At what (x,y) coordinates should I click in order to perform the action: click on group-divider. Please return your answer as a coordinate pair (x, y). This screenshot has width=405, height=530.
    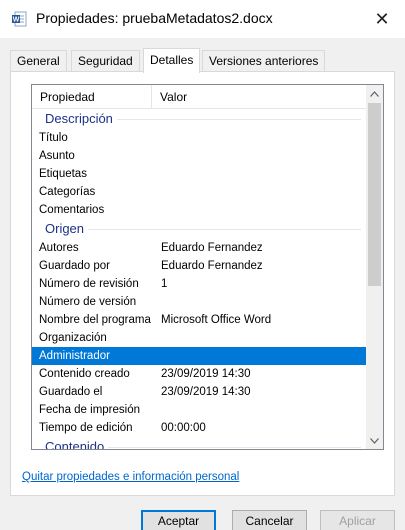
    Looking at the image, I should click on (203, 229).